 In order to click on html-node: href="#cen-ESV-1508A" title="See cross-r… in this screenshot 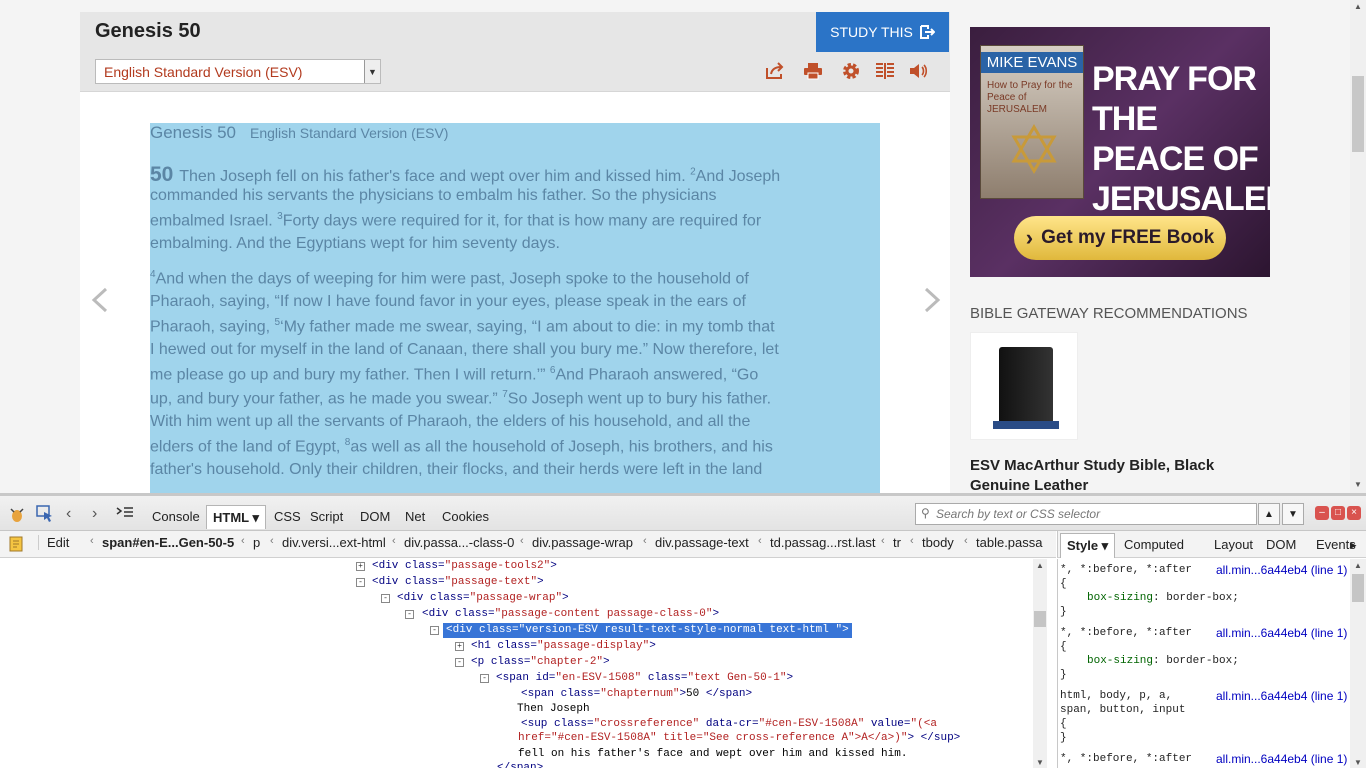, I will do `click(739, 738)`.